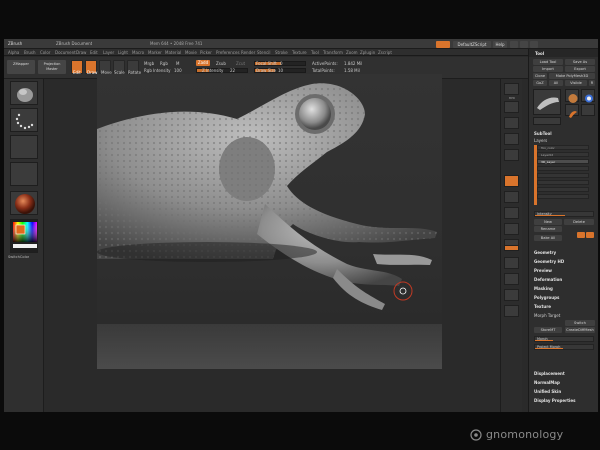 The image size is (600, 450). Describe the element at coordinates (240, 63) in the screenshot. I see `zcut-button: Zcut` at that location.